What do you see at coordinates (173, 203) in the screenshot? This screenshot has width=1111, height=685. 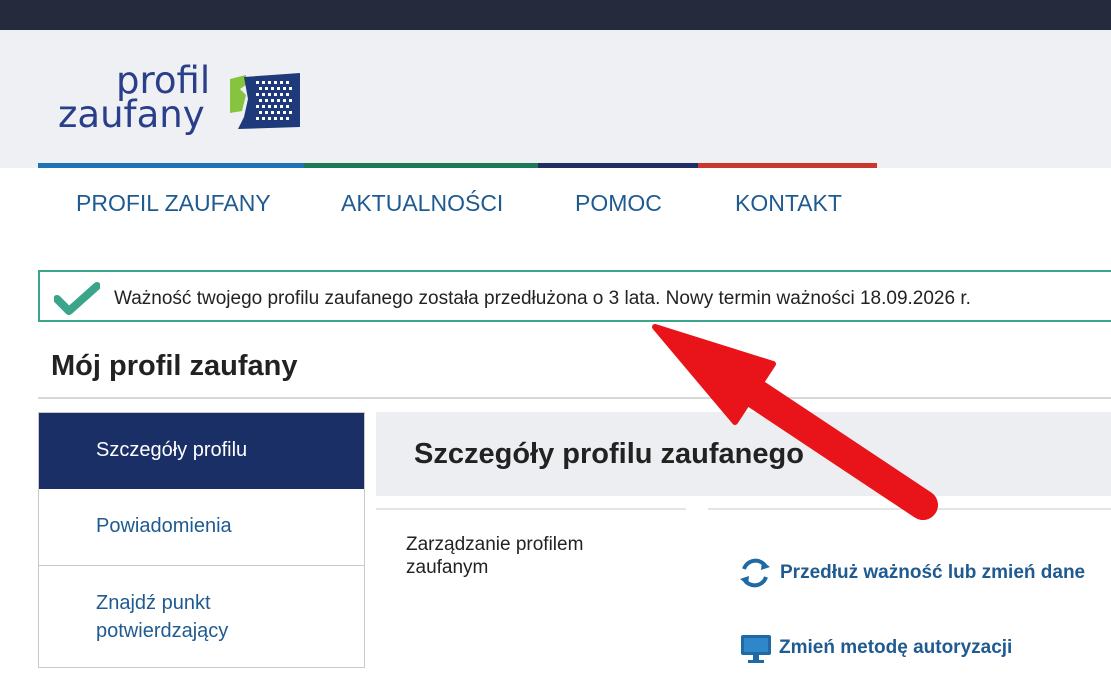 I see `nav-item-profil-zaufany: PROFIL ZAUFANY` at bounding box center [173, 203].